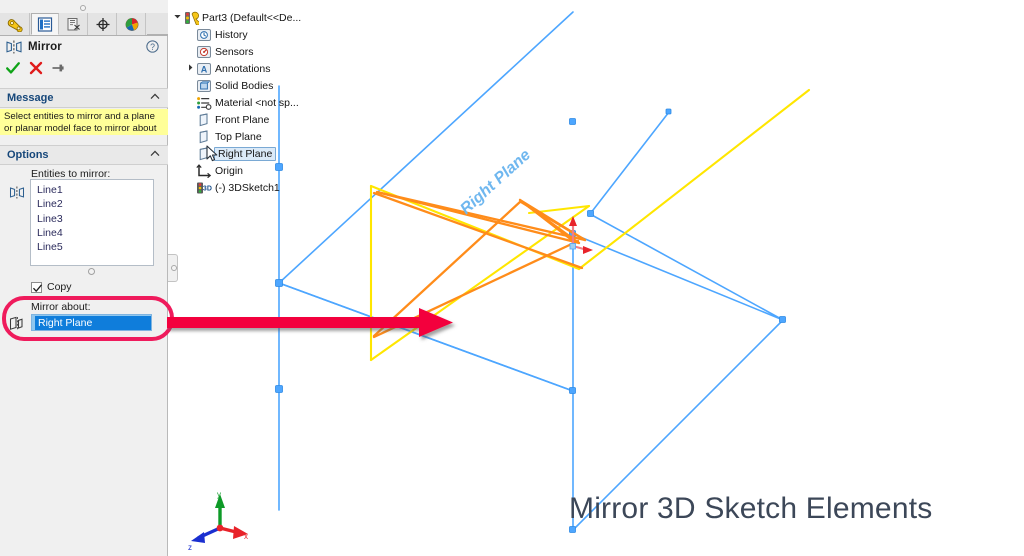  I want to click on tree-item-label: Right Plane, so click(245, 153).